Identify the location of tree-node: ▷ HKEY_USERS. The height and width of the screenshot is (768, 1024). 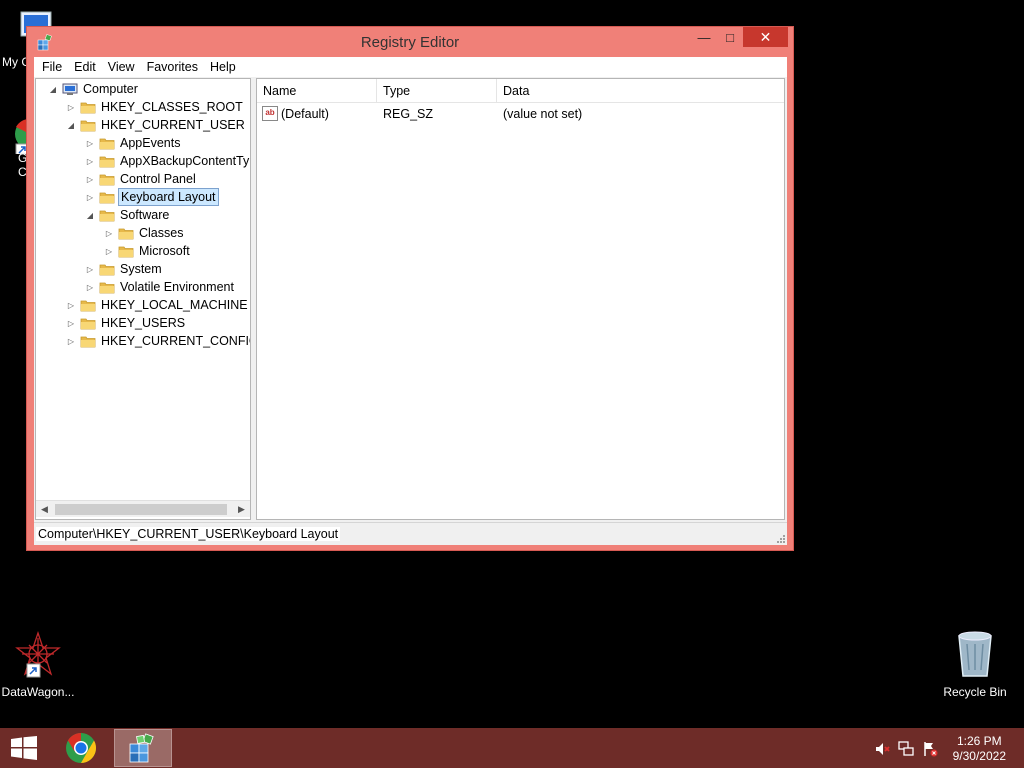
(126, 323).